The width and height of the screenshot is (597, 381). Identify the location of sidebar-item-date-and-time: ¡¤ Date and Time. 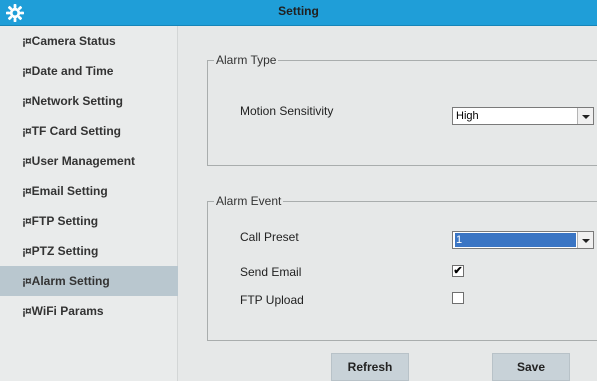
(89, 71).